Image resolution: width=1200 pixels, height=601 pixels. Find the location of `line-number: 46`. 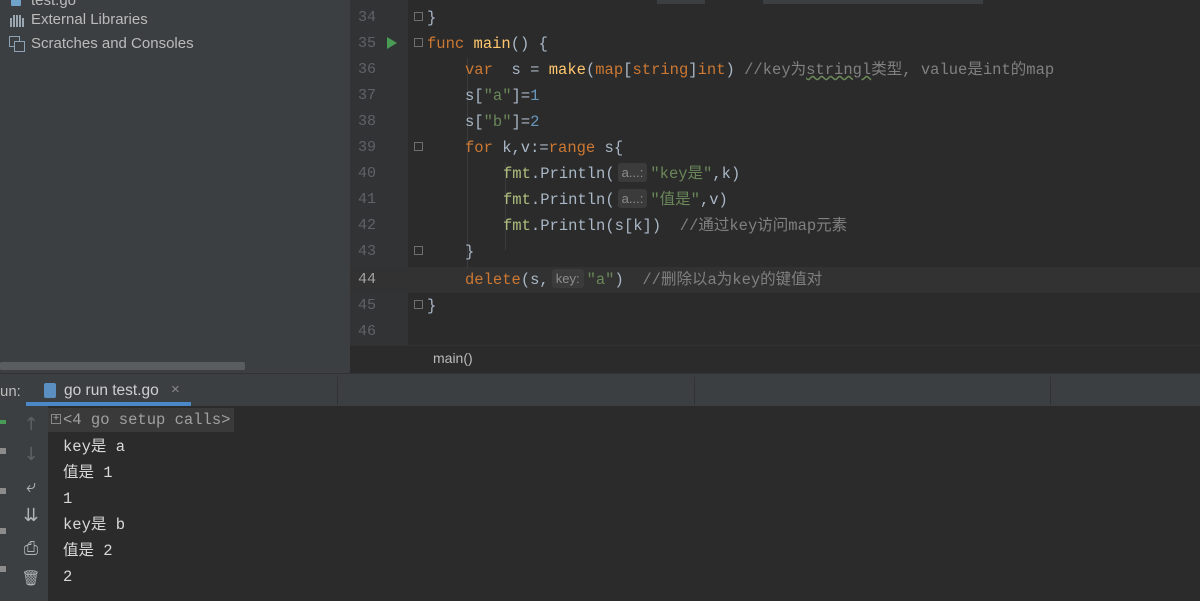

line-number: 46 is located at coordinates (366, 331).